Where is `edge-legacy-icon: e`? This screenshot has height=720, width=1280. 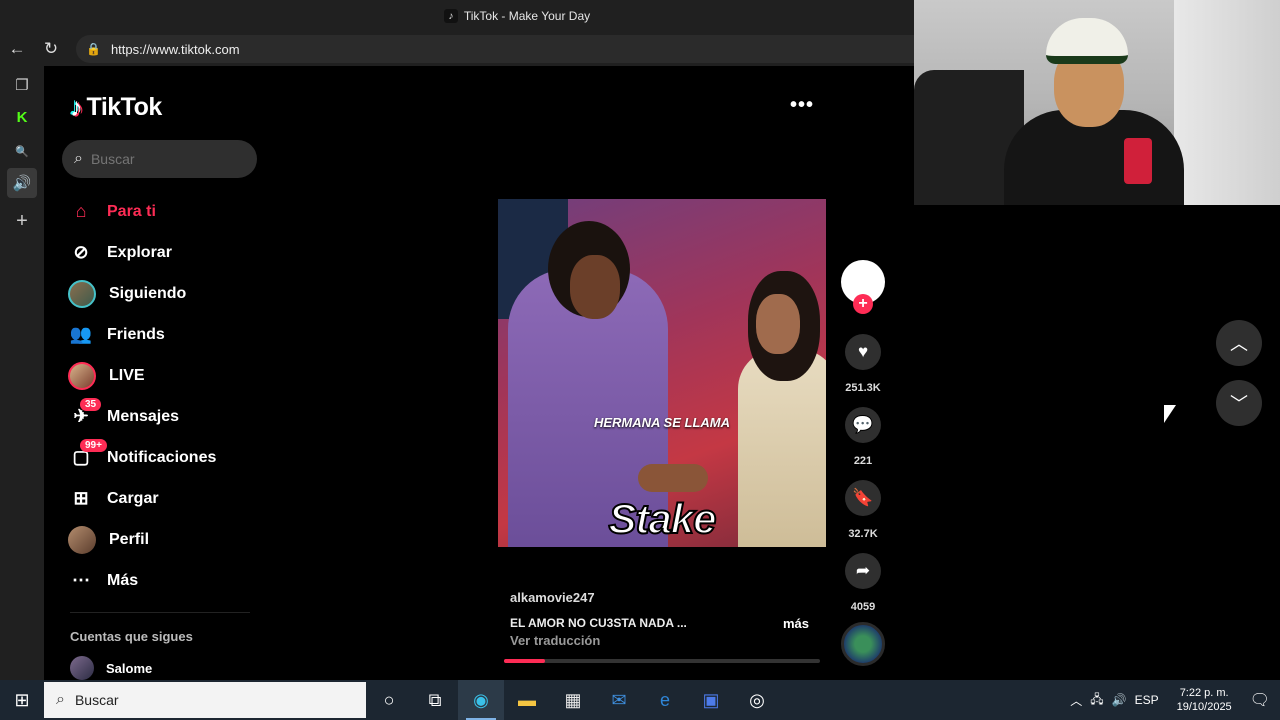
edge-legacy-icon: e is located at coordinates (665, 700).